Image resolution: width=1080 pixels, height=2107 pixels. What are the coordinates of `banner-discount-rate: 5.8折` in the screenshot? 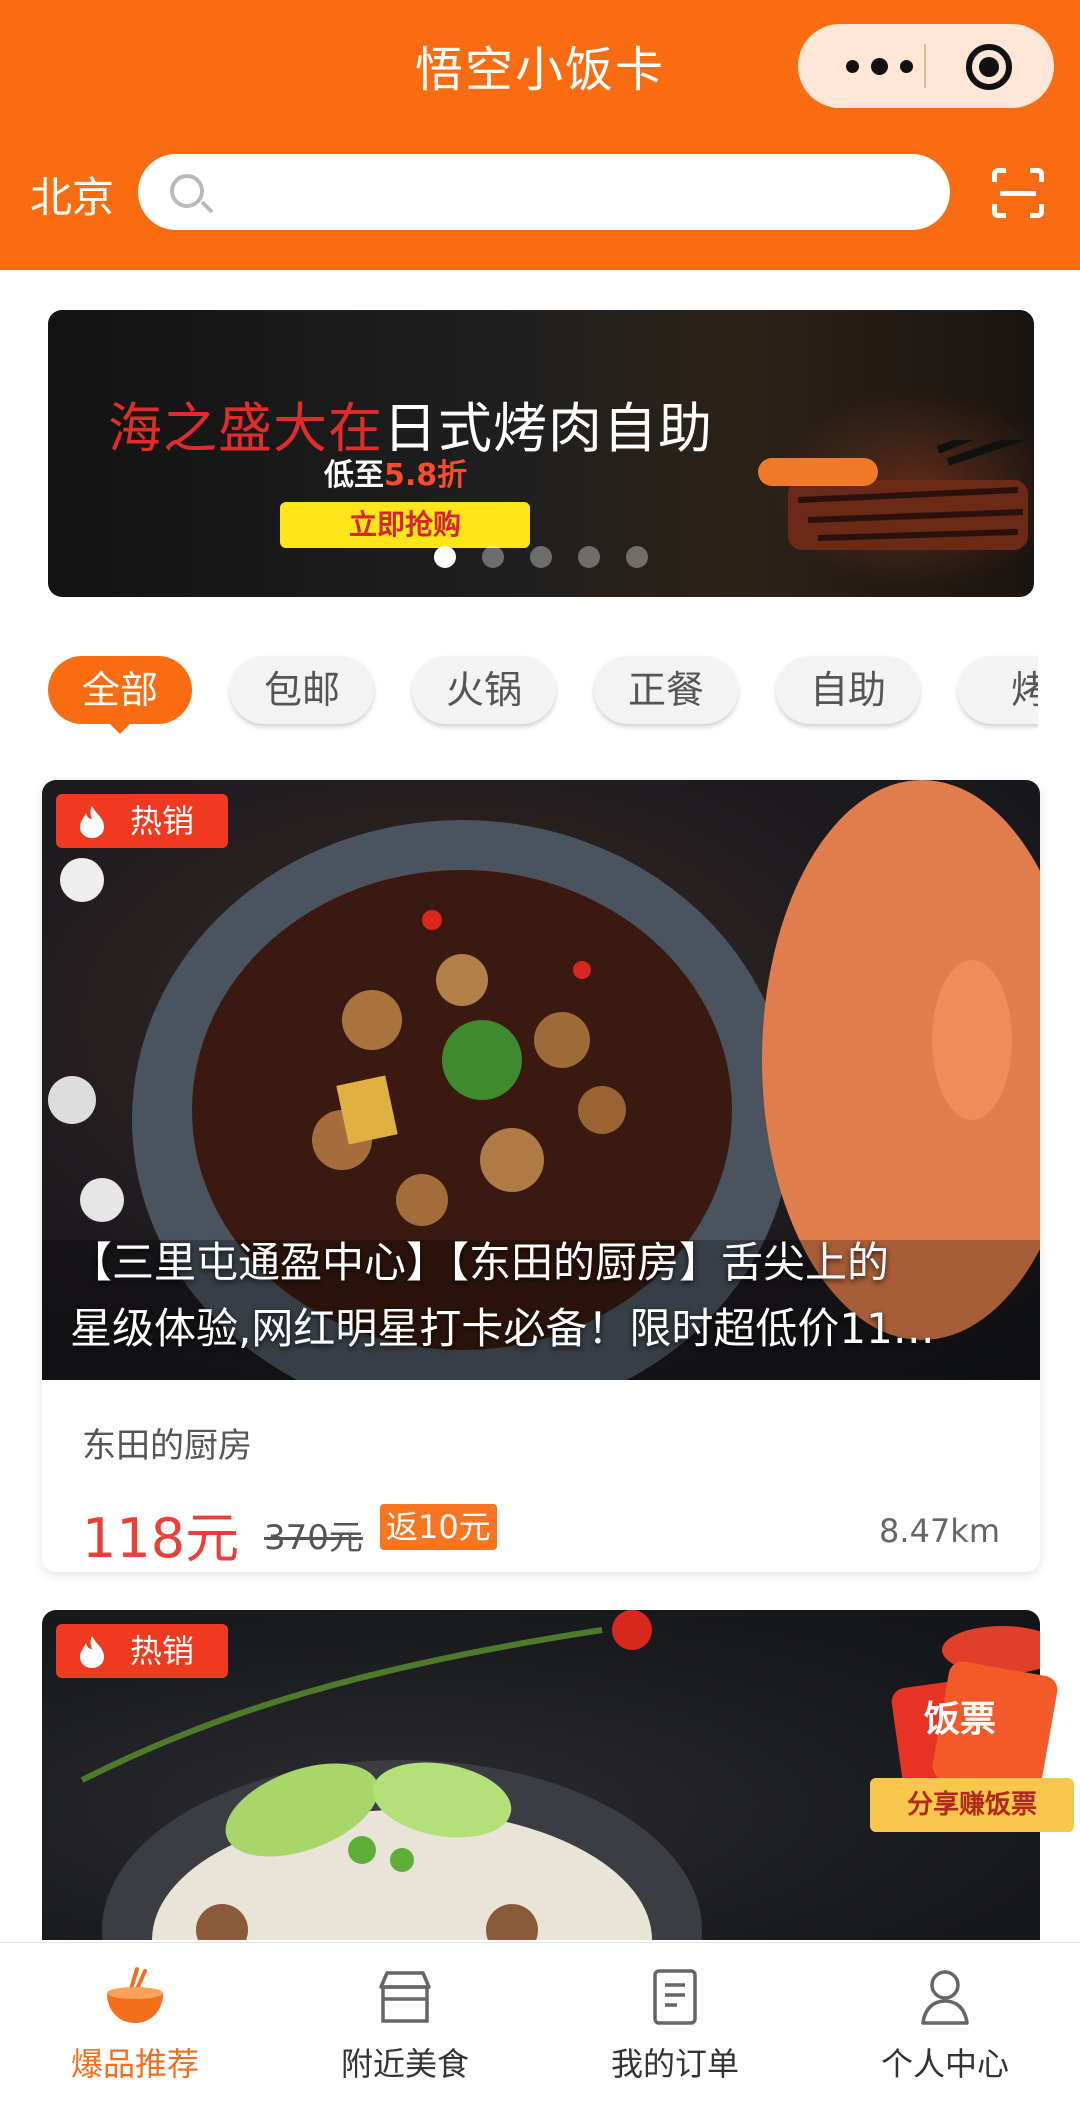 It's located at (426, 475).